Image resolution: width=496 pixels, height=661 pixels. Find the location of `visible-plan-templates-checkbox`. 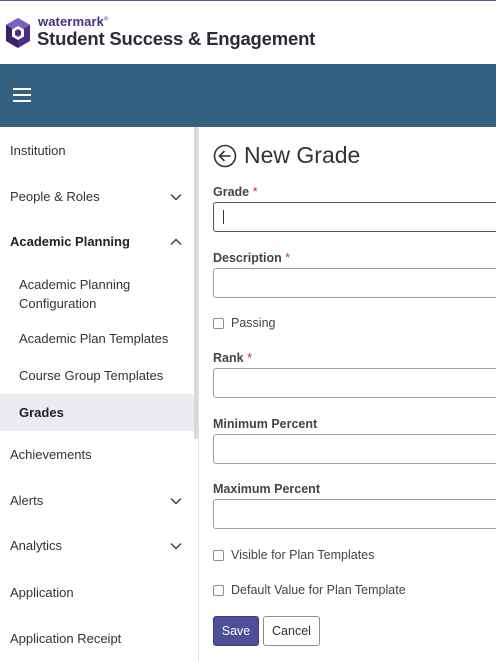

visible-plan-templates-checkbox is located at coordinates (218, 555).